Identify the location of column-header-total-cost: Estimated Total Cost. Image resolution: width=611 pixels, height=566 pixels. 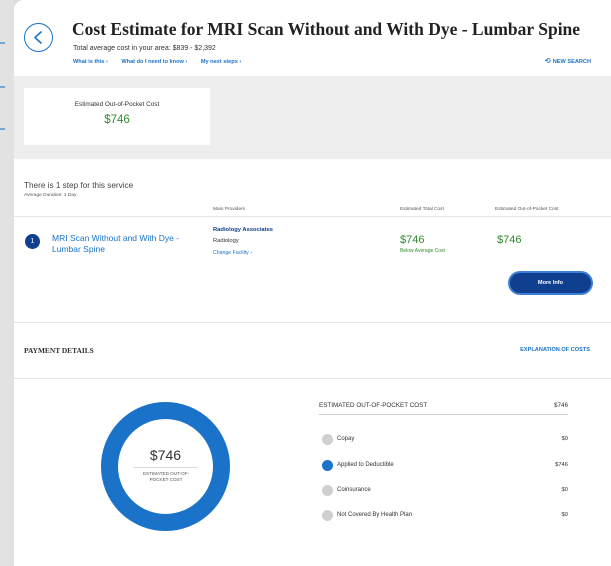
(422, 209).